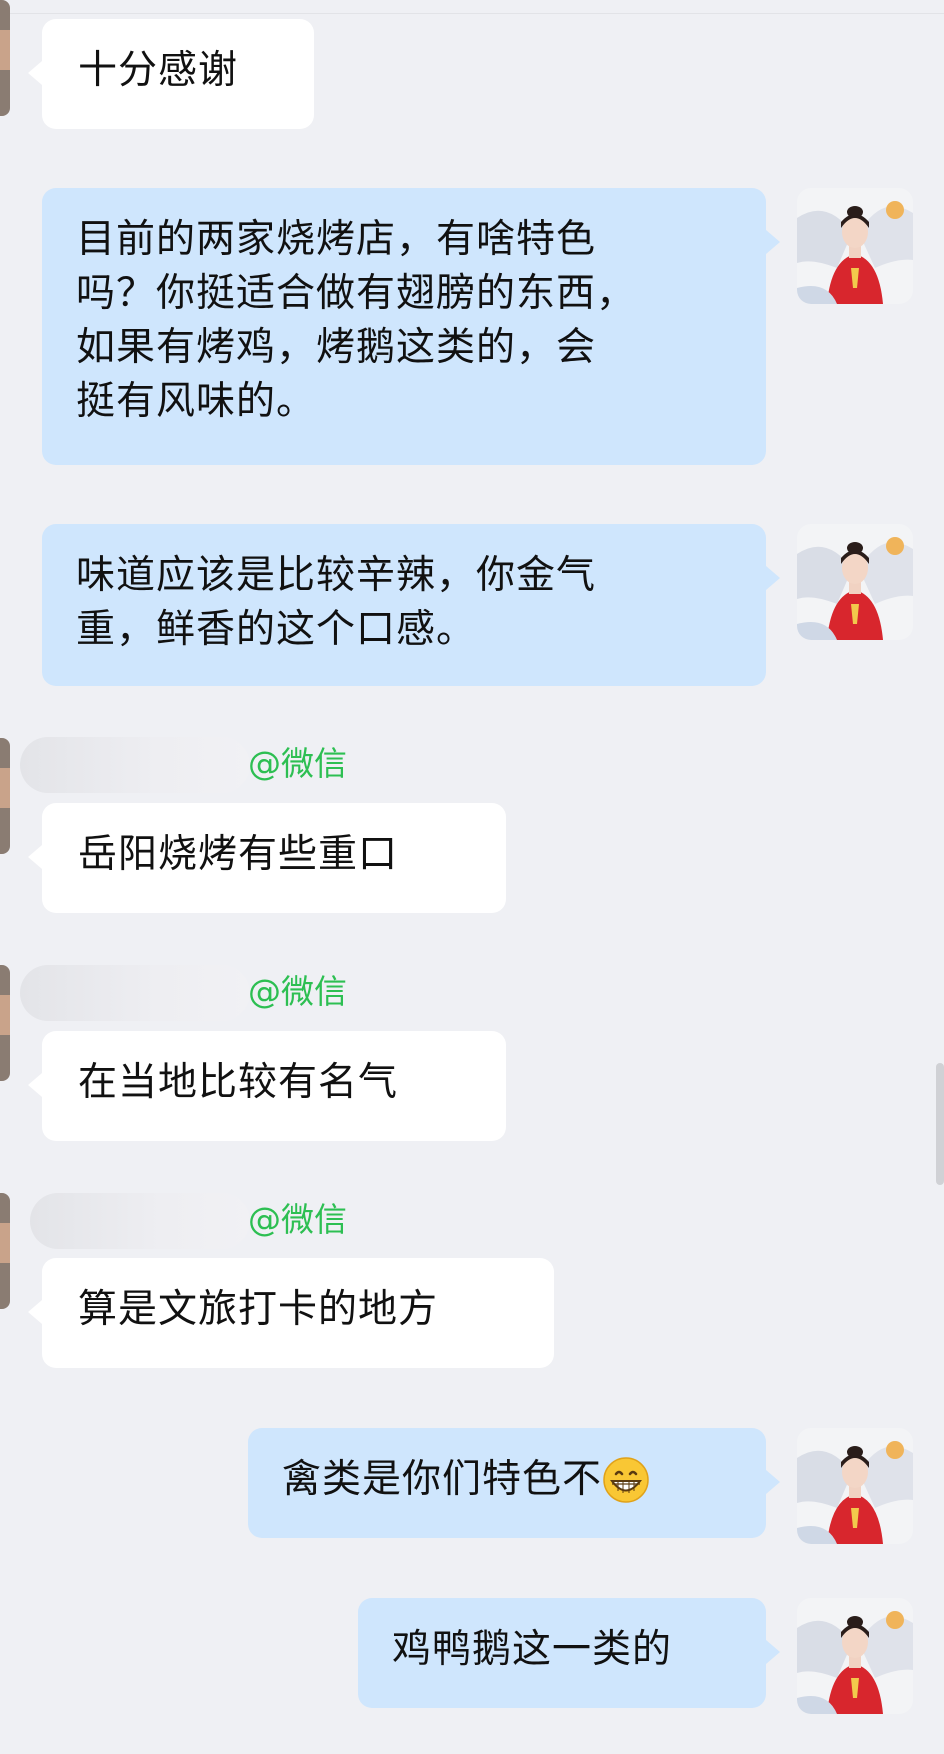 The image size is (944, 1754). I want to click on message-text: 吗？你挺适合做有翅膀的东西，, so click(356, 293).